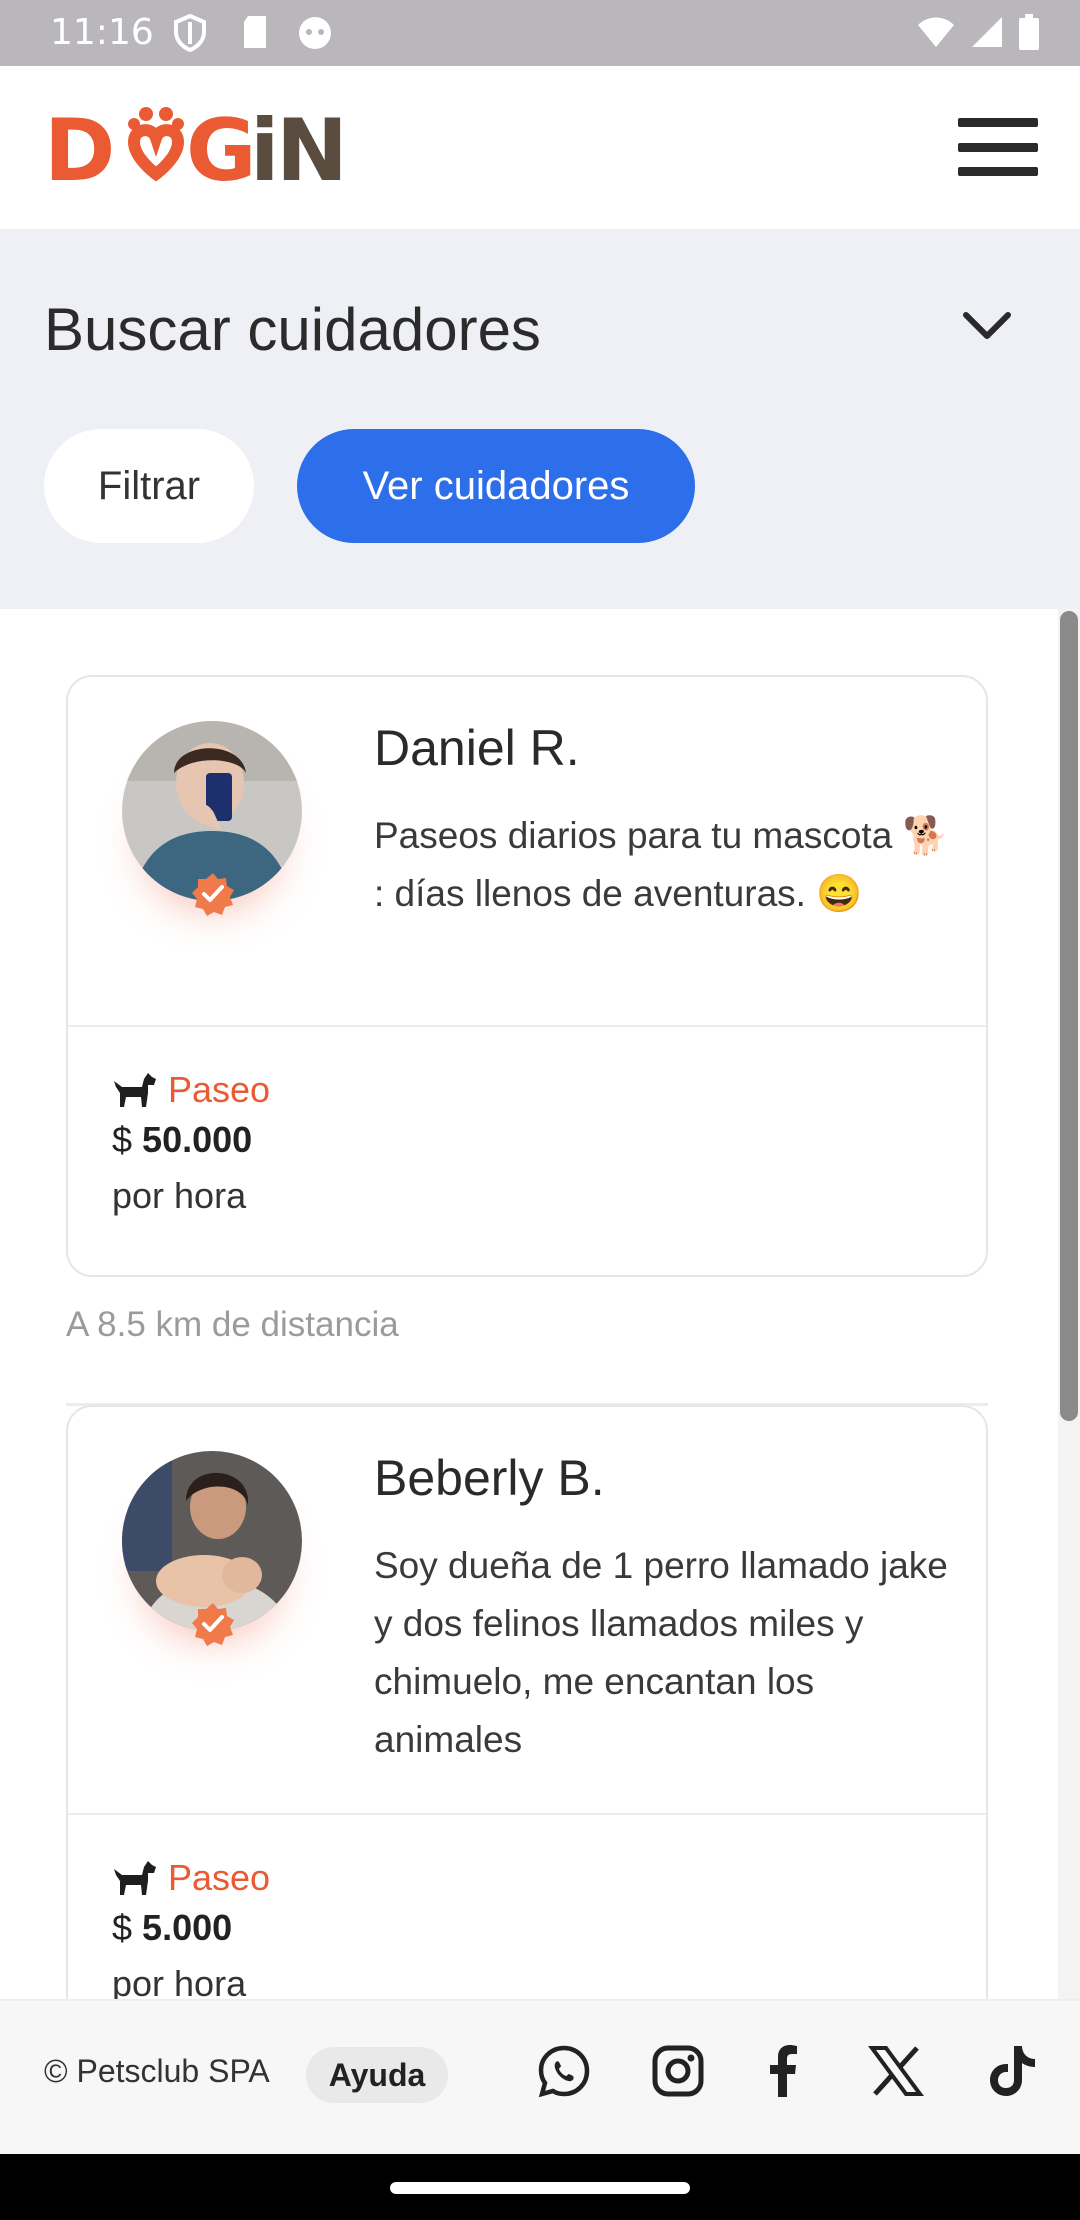 This screenshot has width=1080, height=2220. I want to click on help-button: Ayuda, so click(377, 2075).